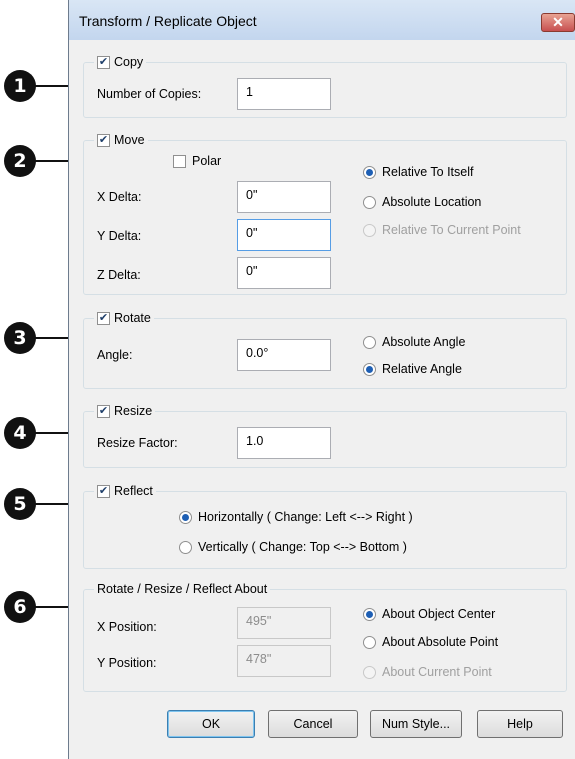  What do you see at coordinates (119, 236) in the screenshot?
I see `y-delta-label: Y Delta:` at bounding box center [119, 236].